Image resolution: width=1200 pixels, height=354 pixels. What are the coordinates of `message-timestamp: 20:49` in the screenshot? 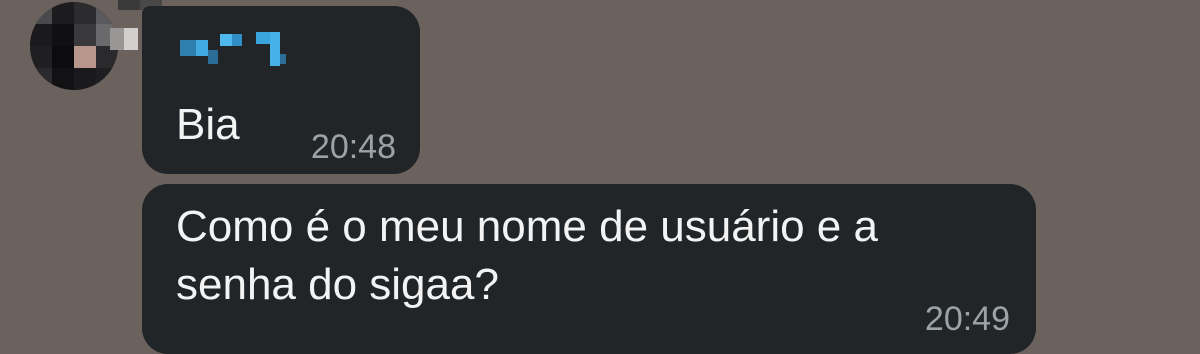 It's located at (967, 319).